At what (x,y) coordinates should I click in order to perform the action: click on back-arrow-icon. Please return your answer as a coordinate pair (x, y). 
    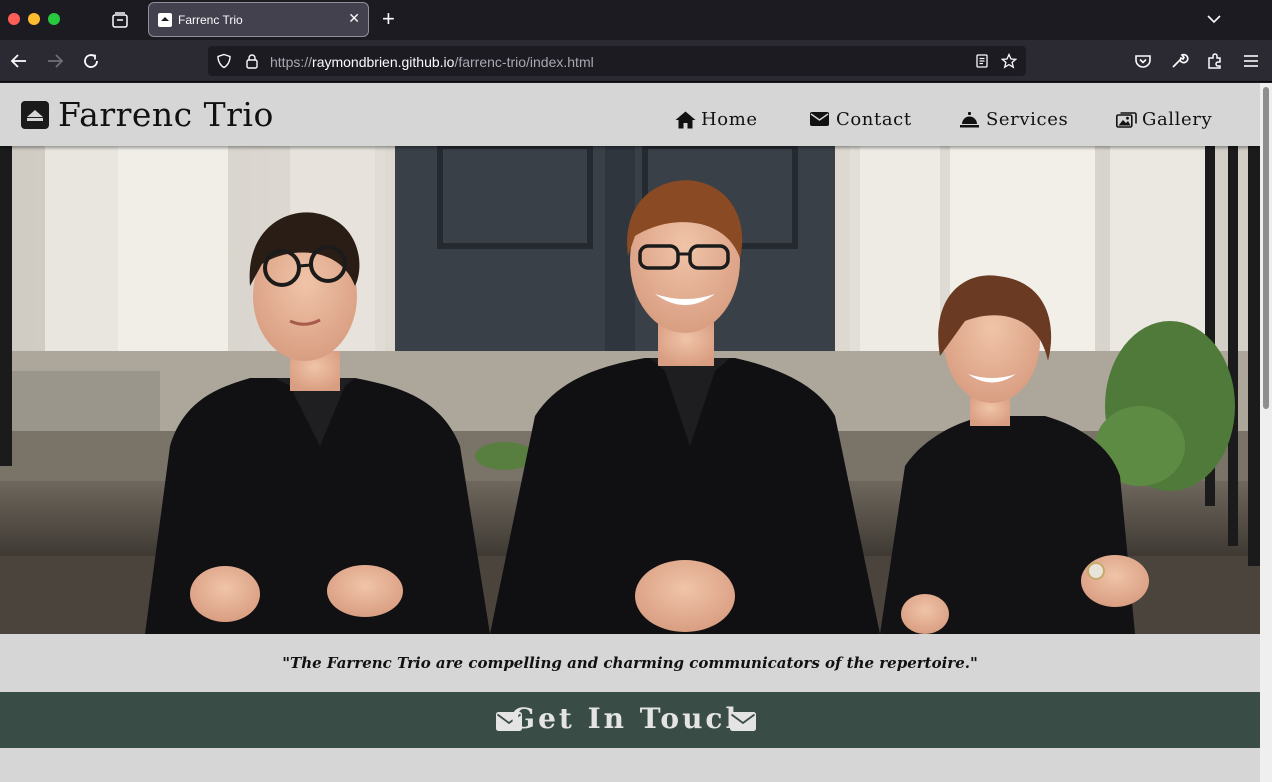
    Looking at the image, I should click on (19, 61).